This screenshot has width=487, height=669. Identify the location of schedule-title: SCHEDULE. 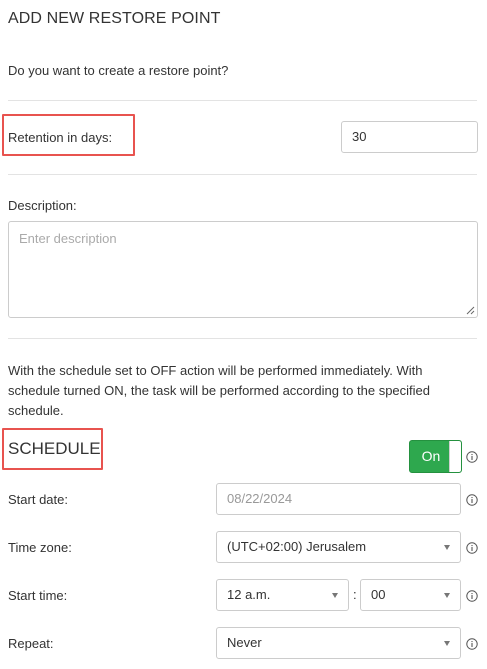
(54, 448).